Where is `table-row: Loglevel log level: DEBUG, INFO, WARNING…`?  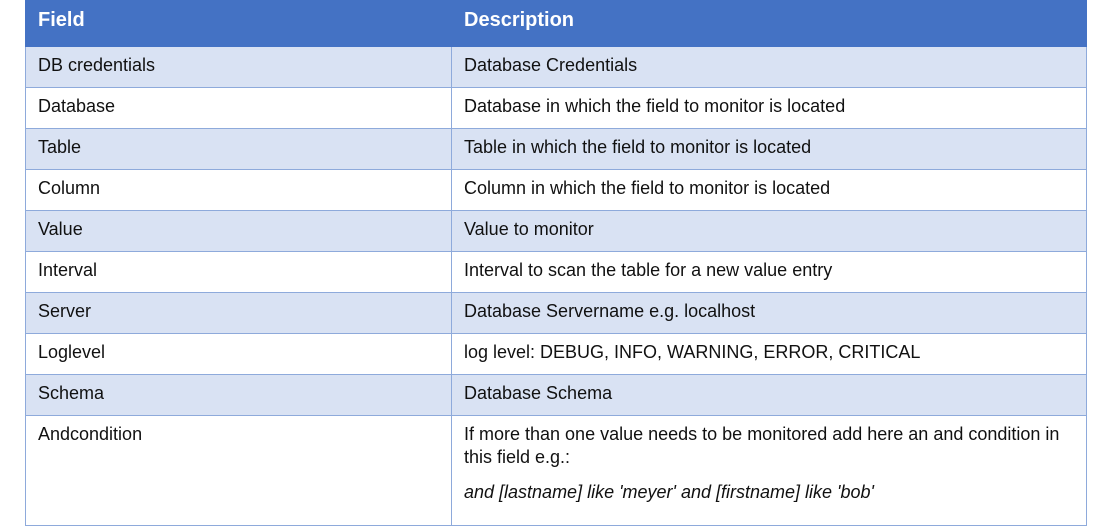
table-row: Loglevel log level: DEBUG, INFO, WARNING… is located at coordinates (556, 354).